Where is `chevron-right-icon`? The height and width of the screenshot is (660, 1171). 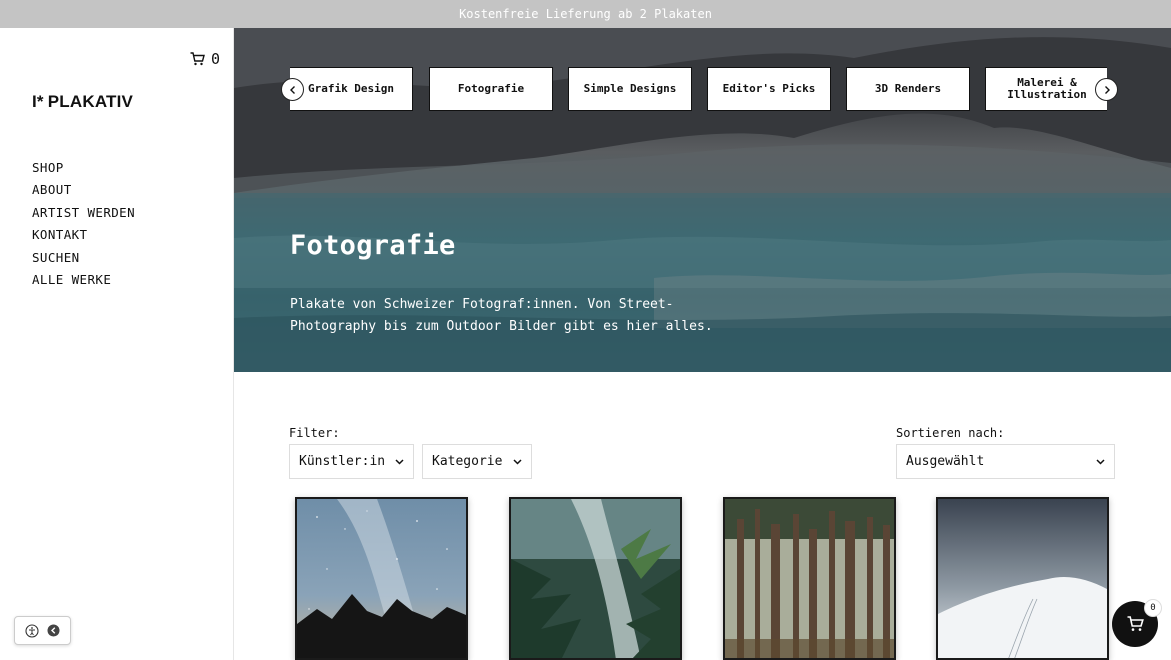
chevron-right-icon is located at coordinates (1107, 89).